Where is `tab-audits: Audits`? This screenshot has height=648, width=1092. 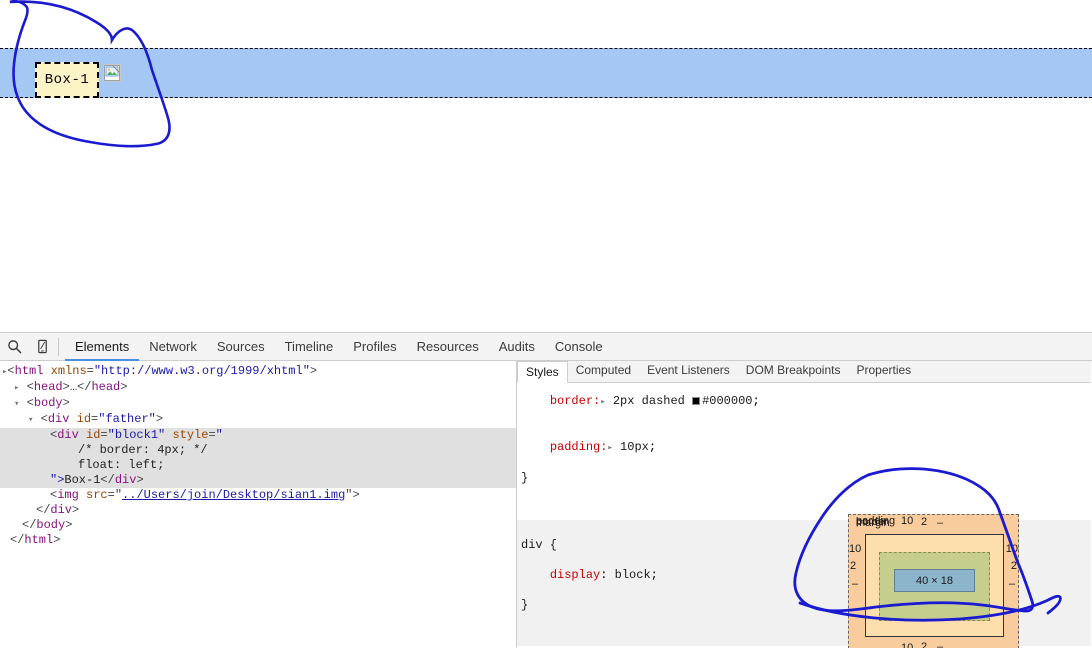
tab-audits: Audits is located at coordinates (517, 347).